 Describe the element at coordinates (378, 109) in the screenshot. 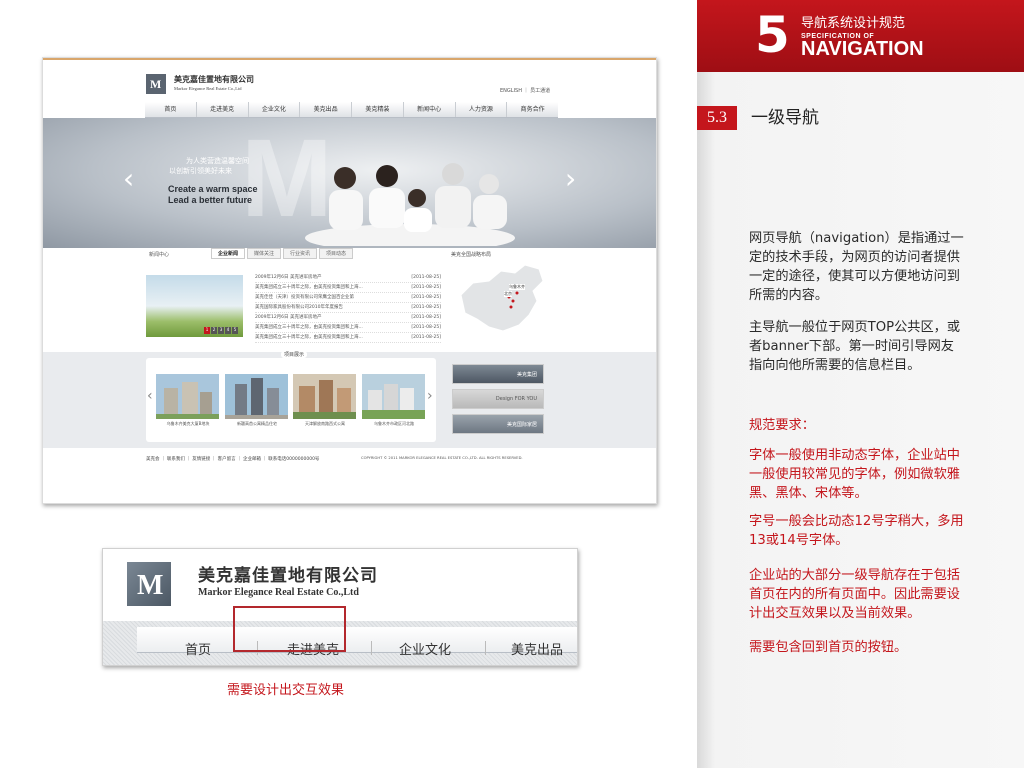

I see `nav-item-decoration: 美克精装` at that location.